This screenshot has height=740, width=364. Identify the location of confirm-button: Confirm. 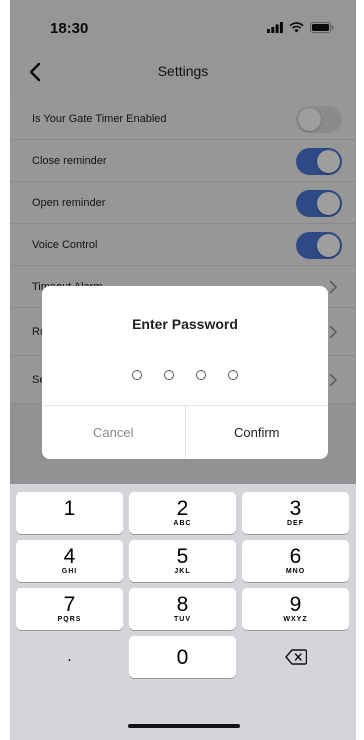
(256, 432).